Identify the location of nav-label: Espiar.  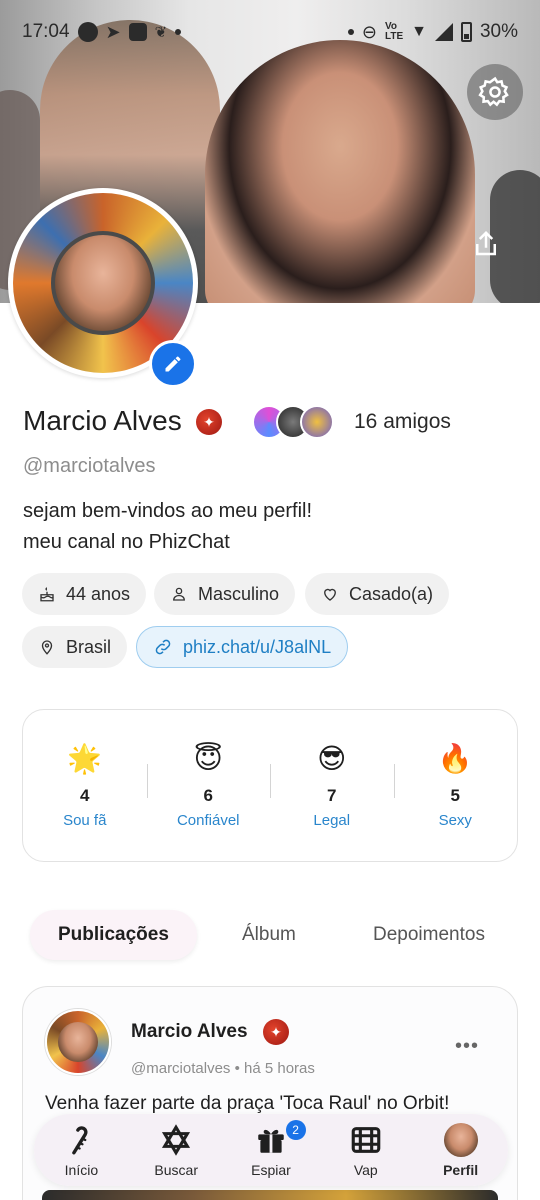
(271, 1169).